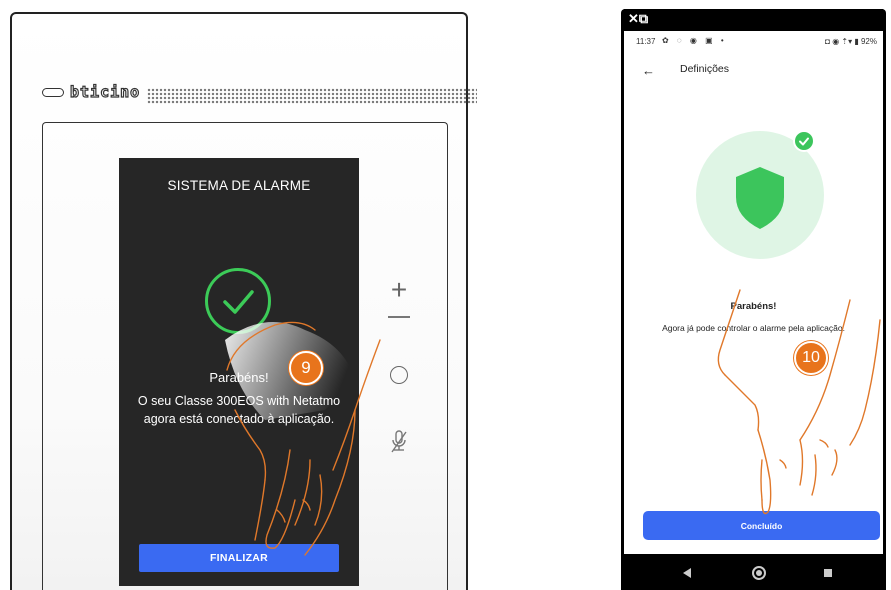 The height and width of the screenshot is (590, 891). I want to click on status-time: 11:37, so click(646, 41).